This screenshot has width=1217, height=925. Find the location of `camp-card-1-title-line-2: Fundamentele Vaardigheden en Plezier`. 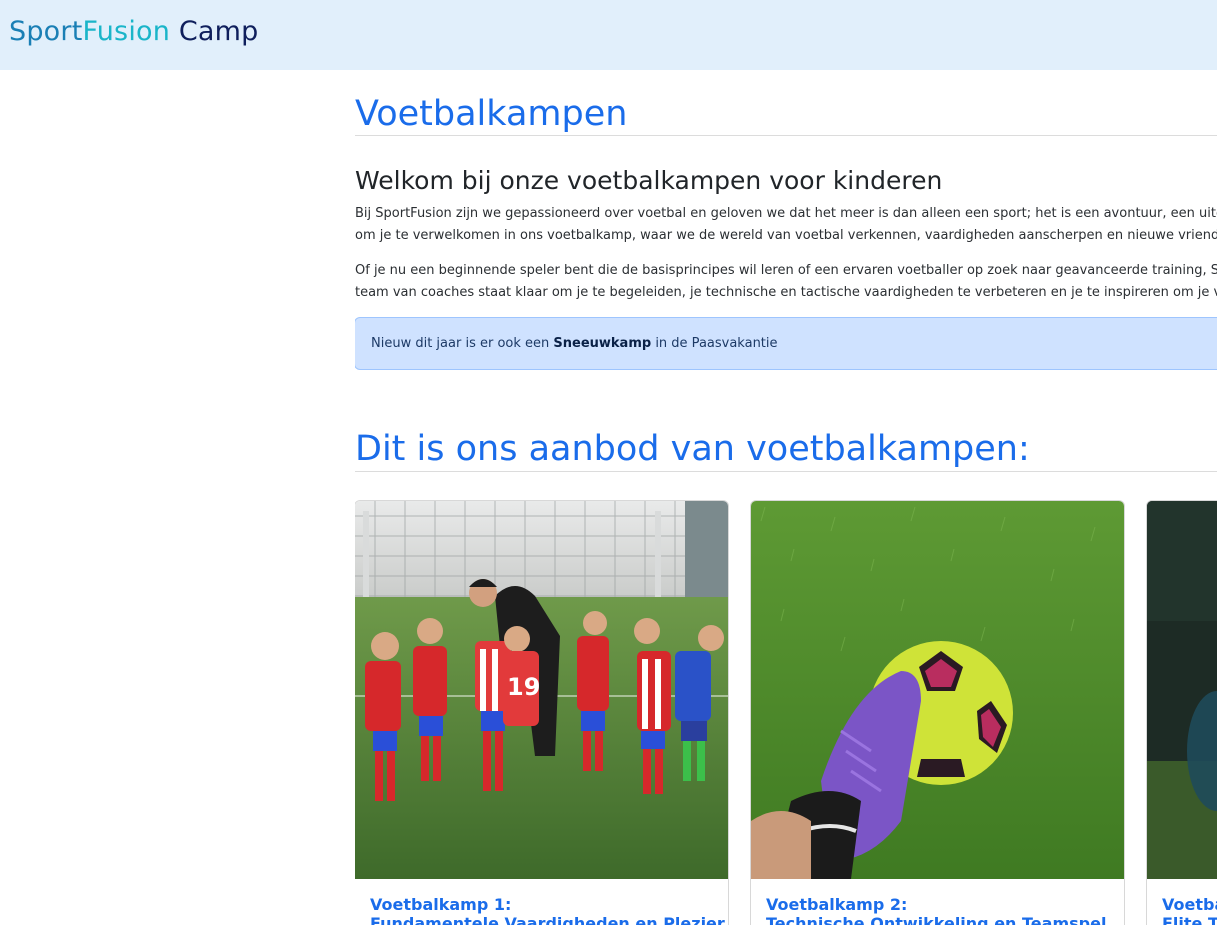

camp-card-1-title-line-2: Fundamentele Vaardigheden en Plezier is located at coordinates (547, 919).